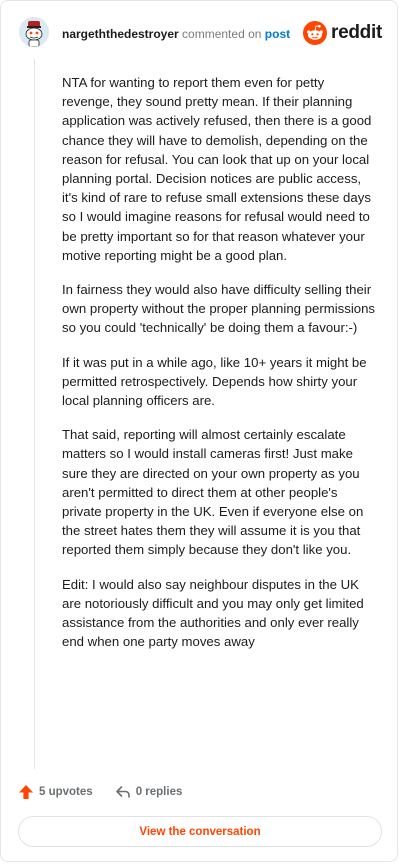 Image resolution: width=400 pixels, height=864 pixels. I want to click on reddit-logo: reddit, so click(342, 33).